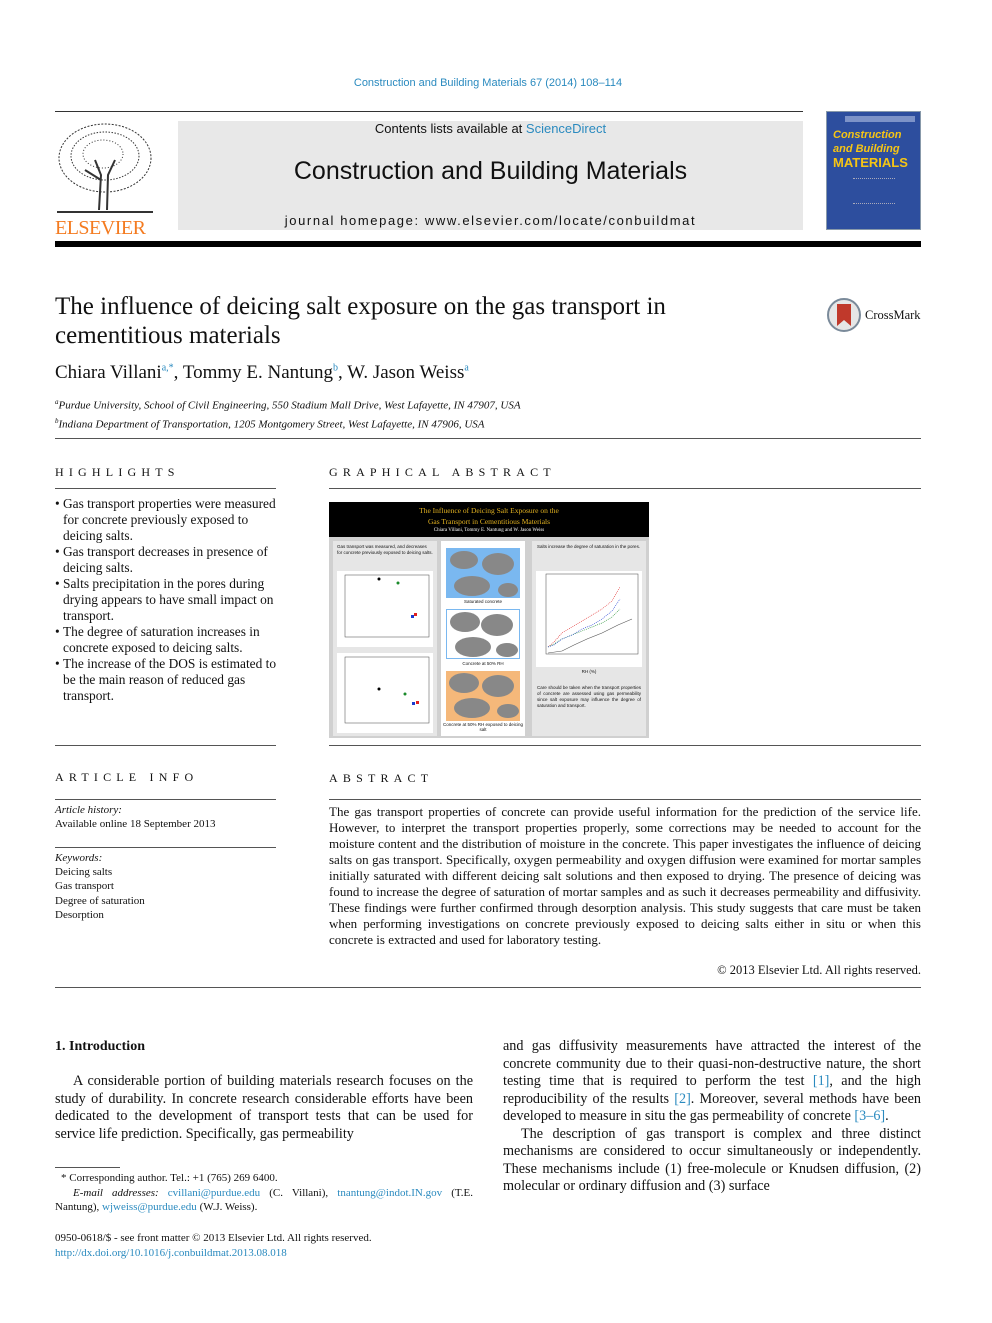 The width and height of the screenshot is (992, 1323). Describe the element at coordinates (450, 128) in the screenshot. I see `contents-prefix: Contents lists available at` at that location.